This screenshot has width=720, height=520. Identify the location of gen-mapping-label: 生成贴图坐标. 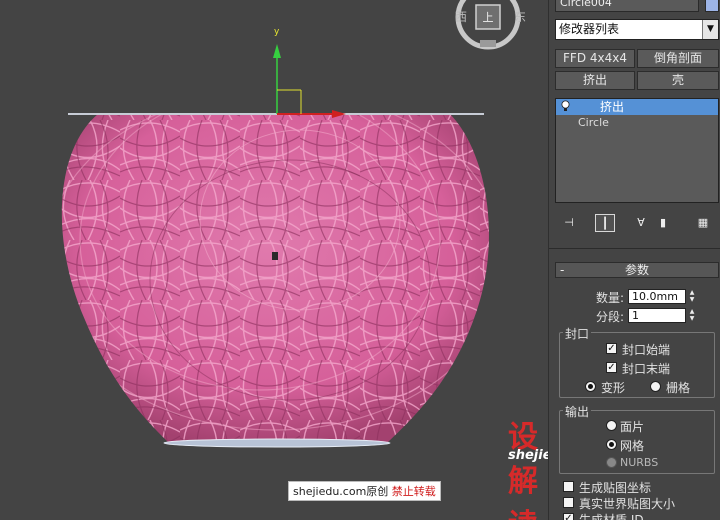
(615, 488).